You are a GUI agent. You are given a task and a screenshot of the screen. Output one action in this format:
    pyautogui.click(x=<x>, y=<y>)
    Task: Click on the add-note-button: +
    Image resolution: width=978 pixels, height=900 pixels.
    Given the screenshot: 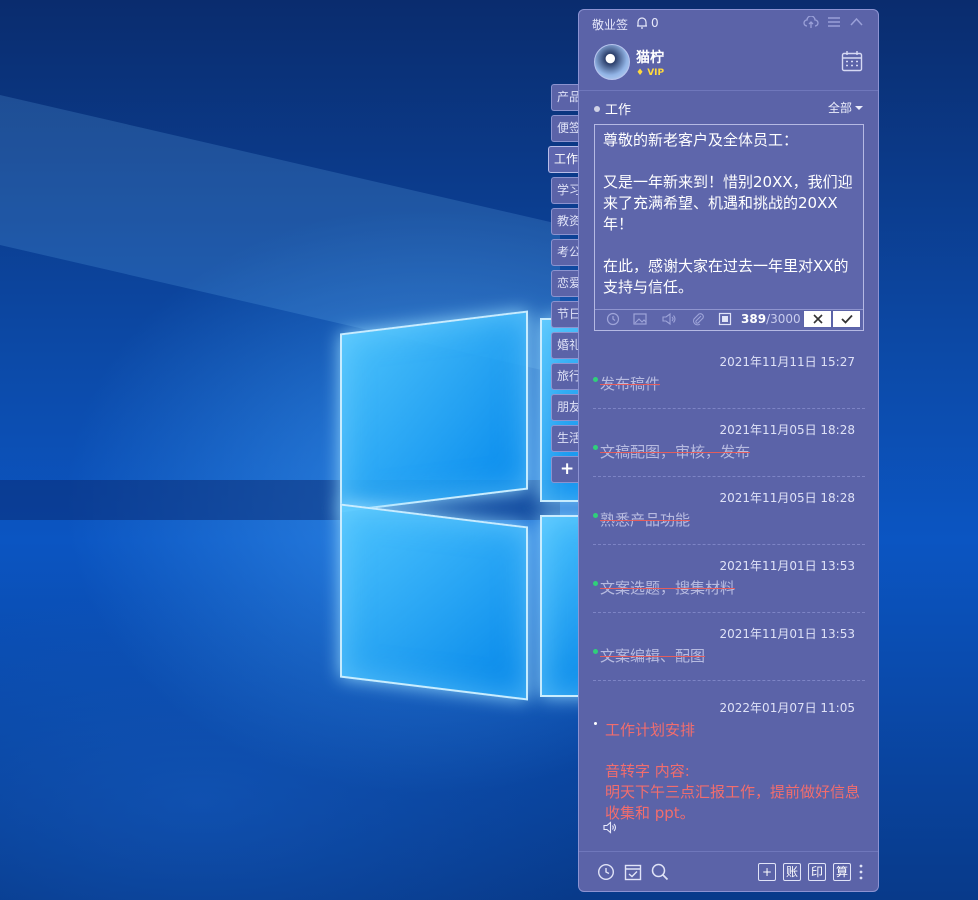 What is the action you would take?
    pyautogui.click(x=767, y=872)
    